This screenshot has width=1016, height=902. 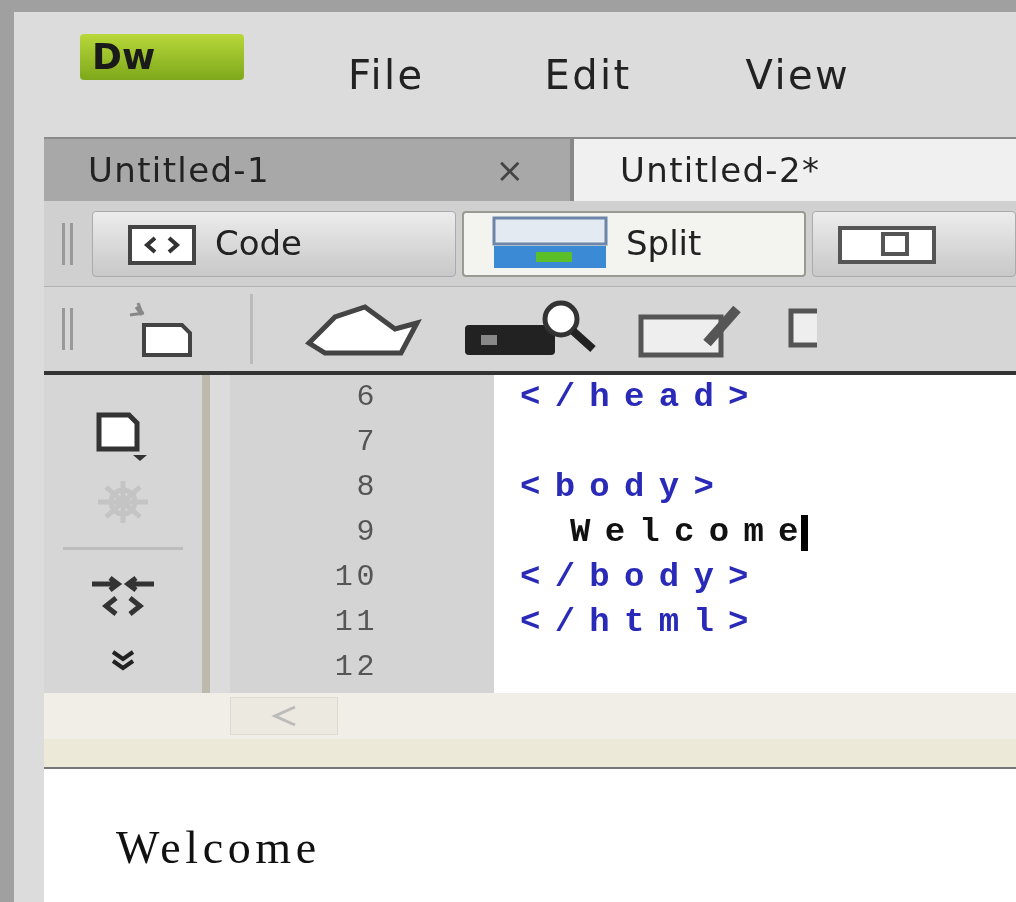 I want to click on menu-item: Edit, so click(x=588, y=74).